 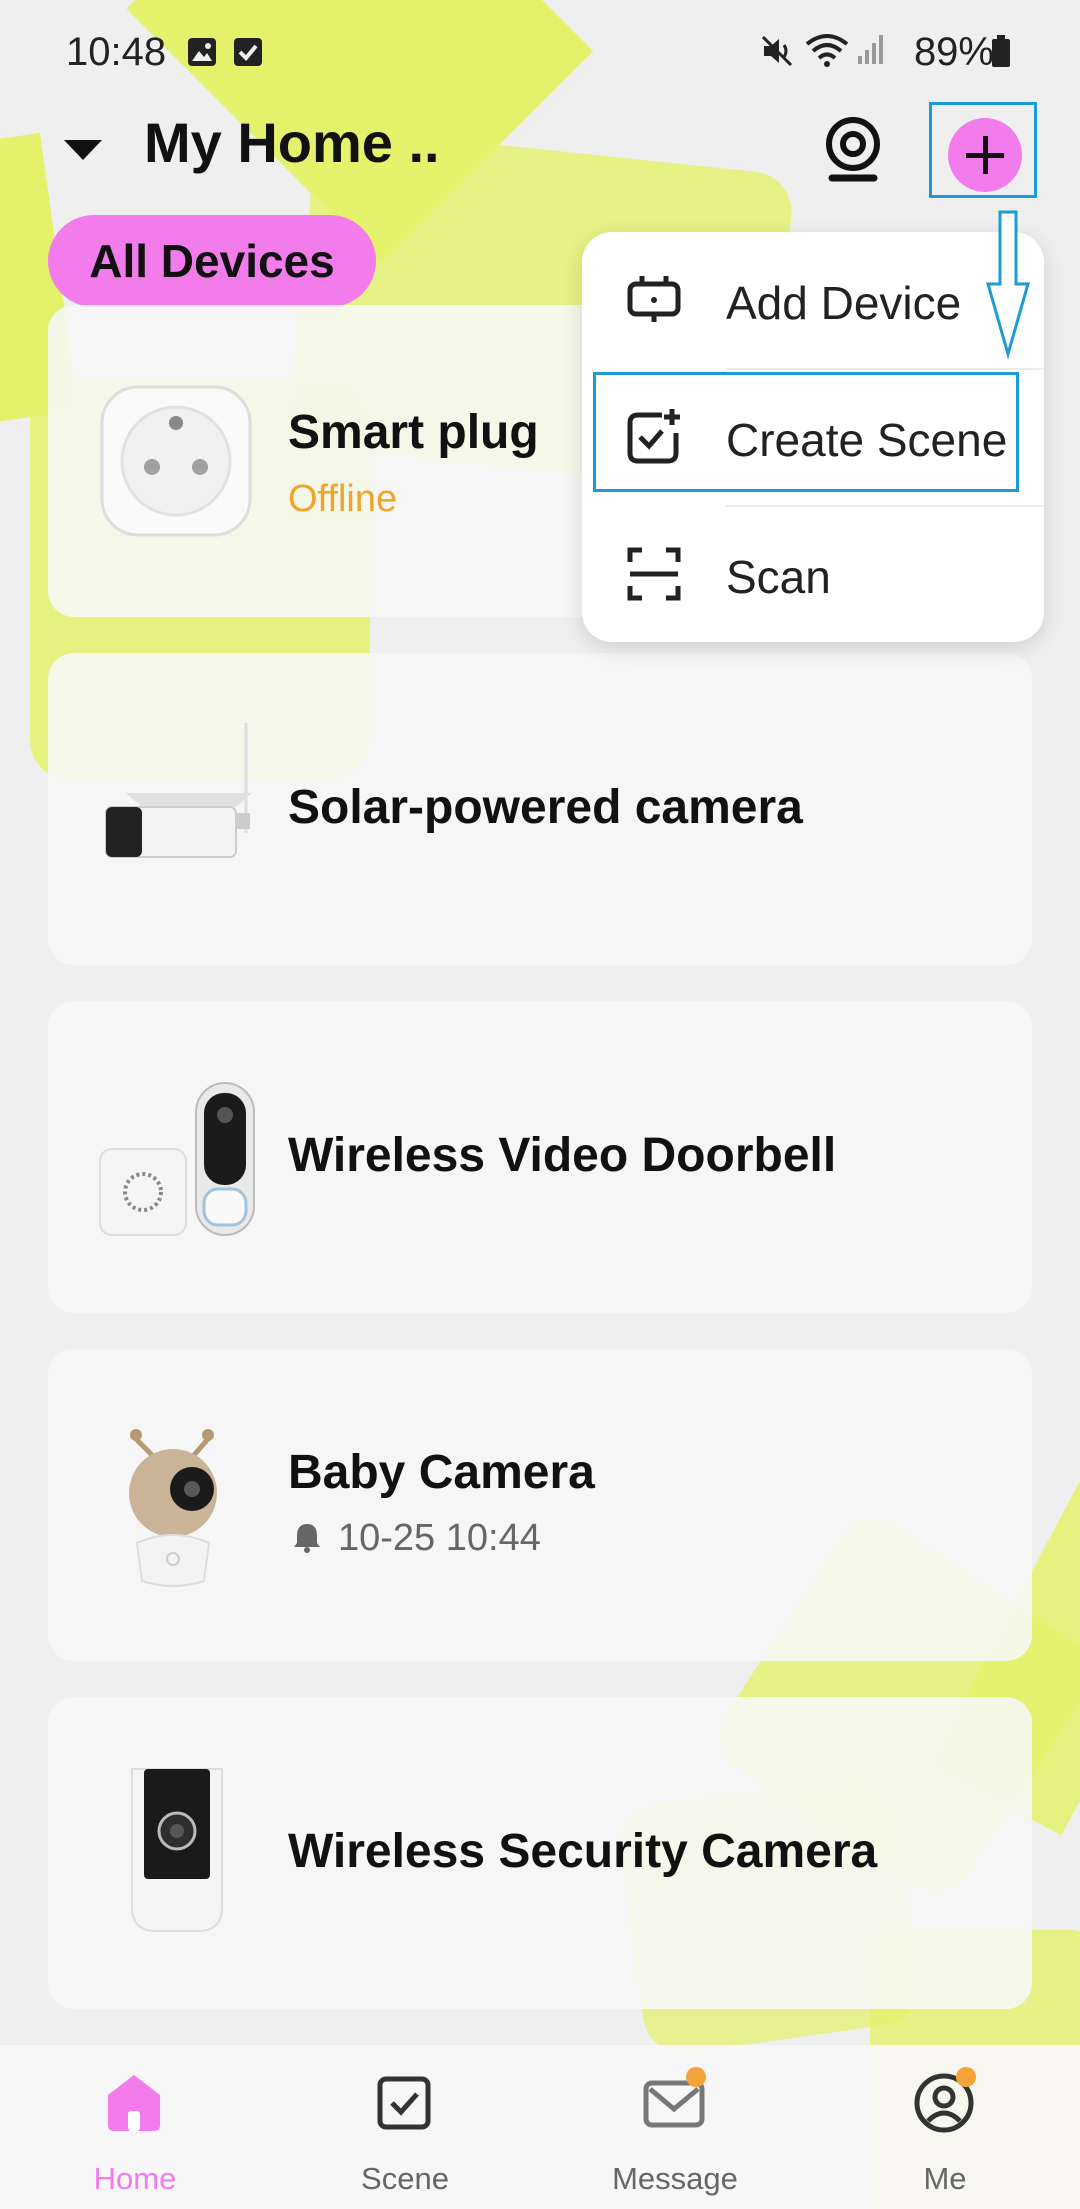 What do you see at coordinates (870, 49) in the screenshot?
I see `signal-icon` at bounding box center [870, 49].